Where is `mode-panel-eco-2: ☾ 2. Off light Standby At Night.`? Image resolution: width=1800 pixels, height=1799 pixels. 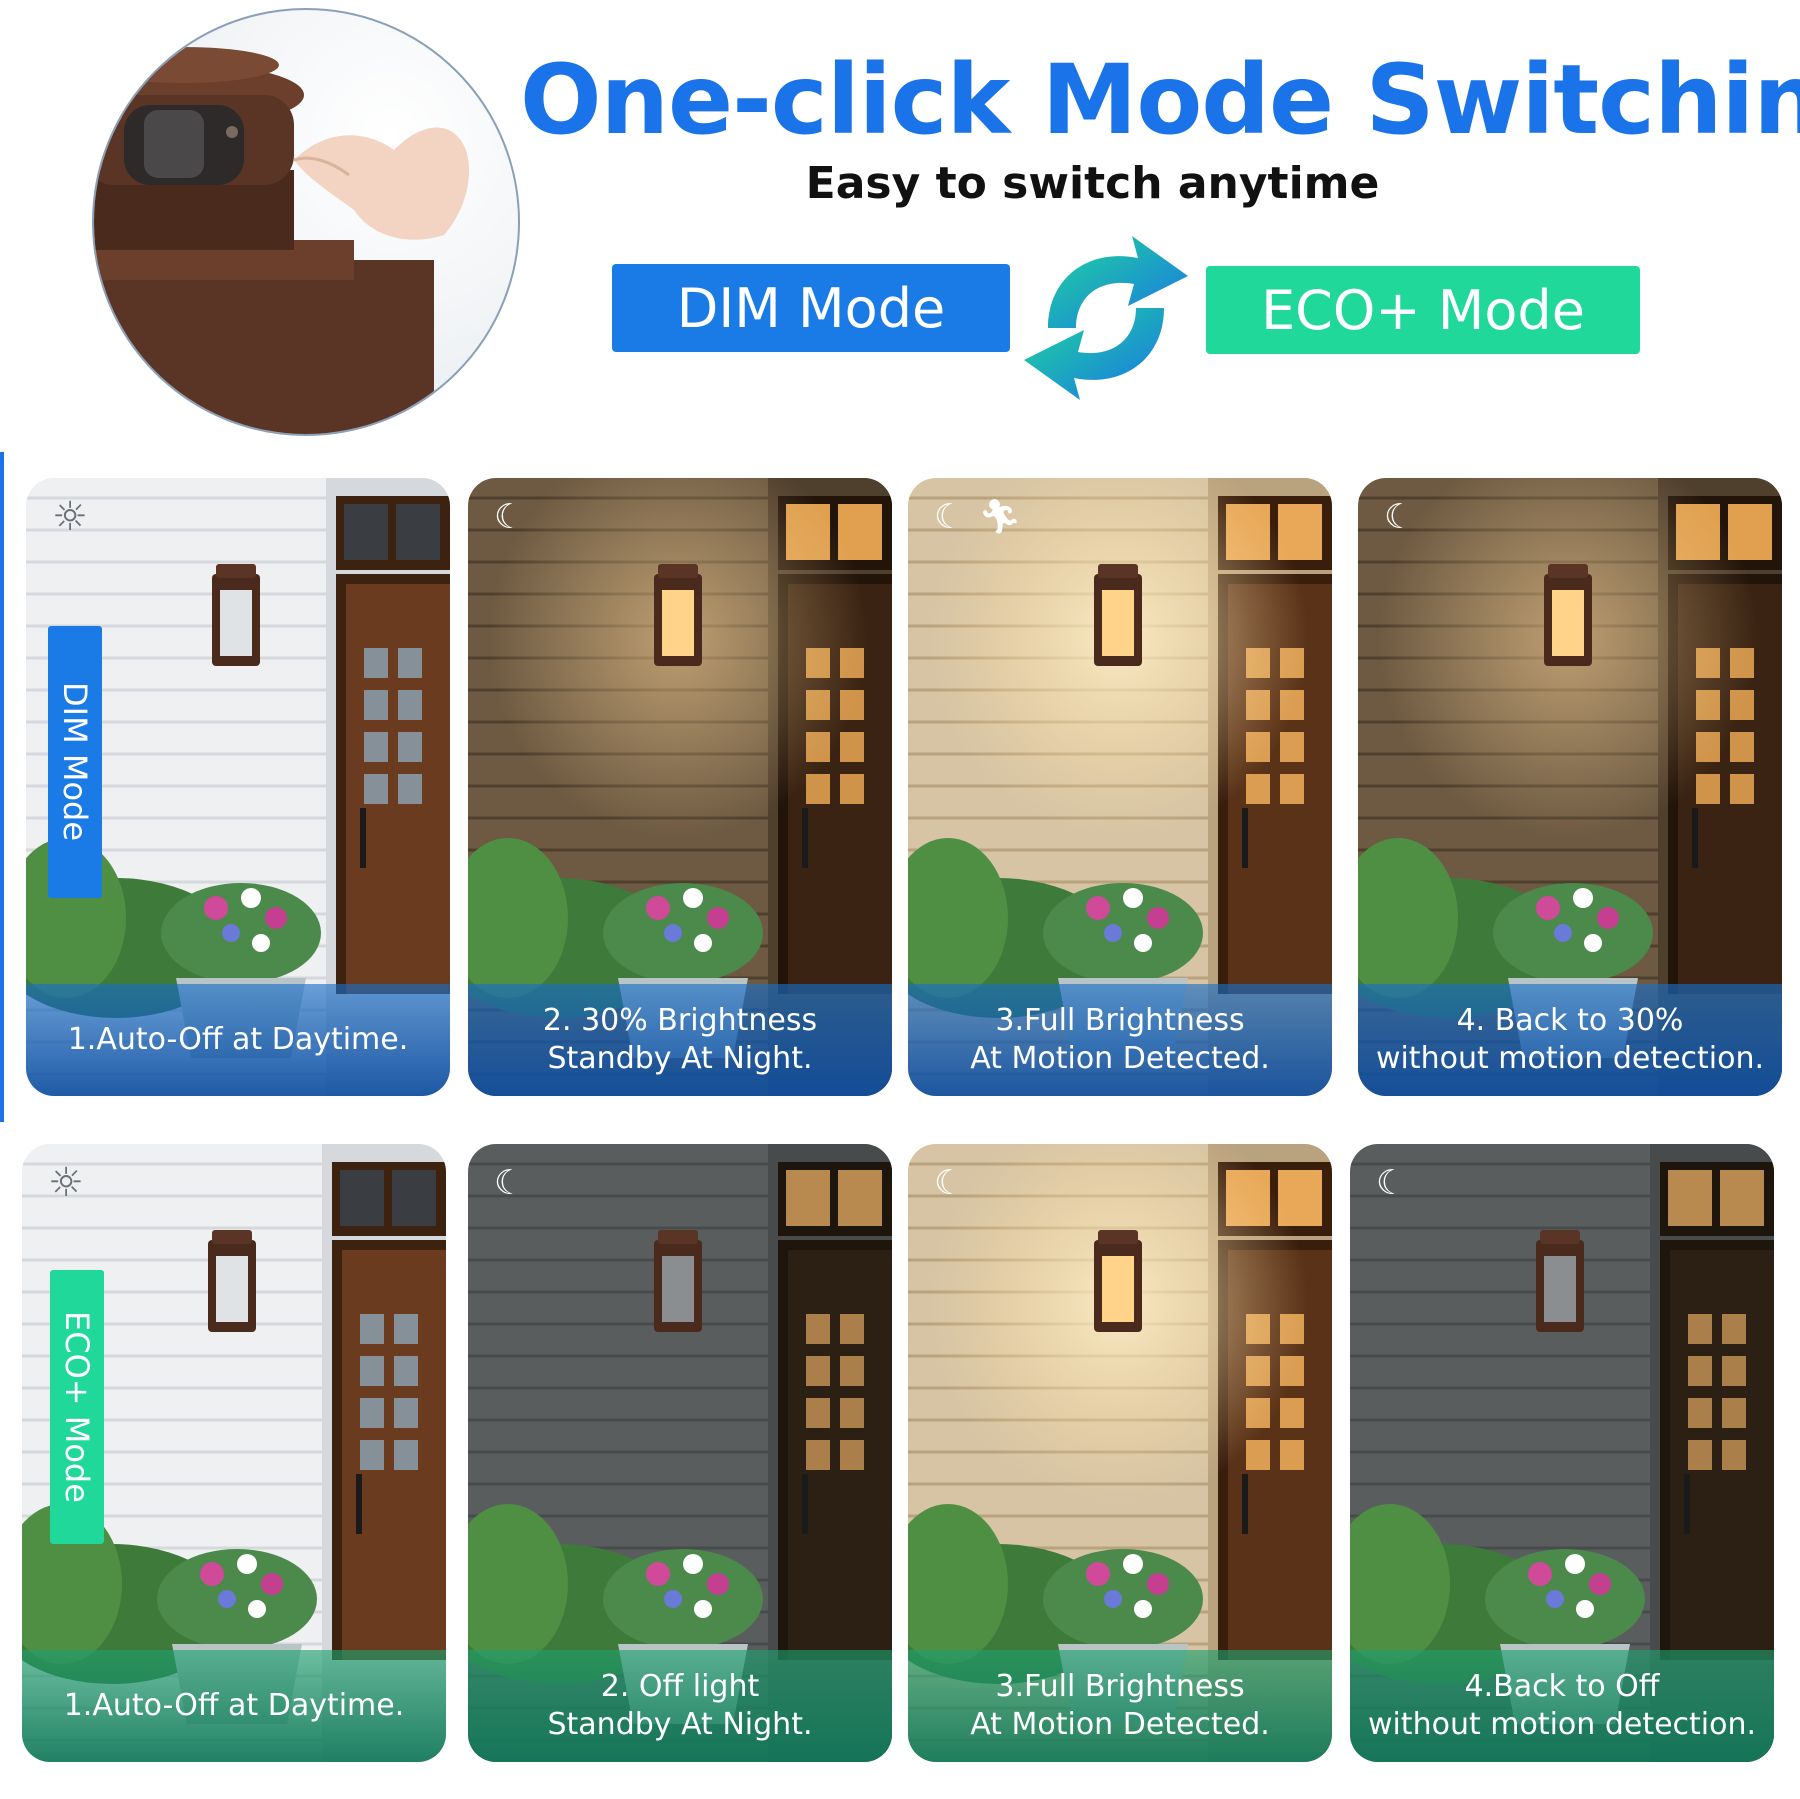 mode-panel-eco-2: ☾ 2. Off light Standby At Night. is located at coordinates (680, 1453).